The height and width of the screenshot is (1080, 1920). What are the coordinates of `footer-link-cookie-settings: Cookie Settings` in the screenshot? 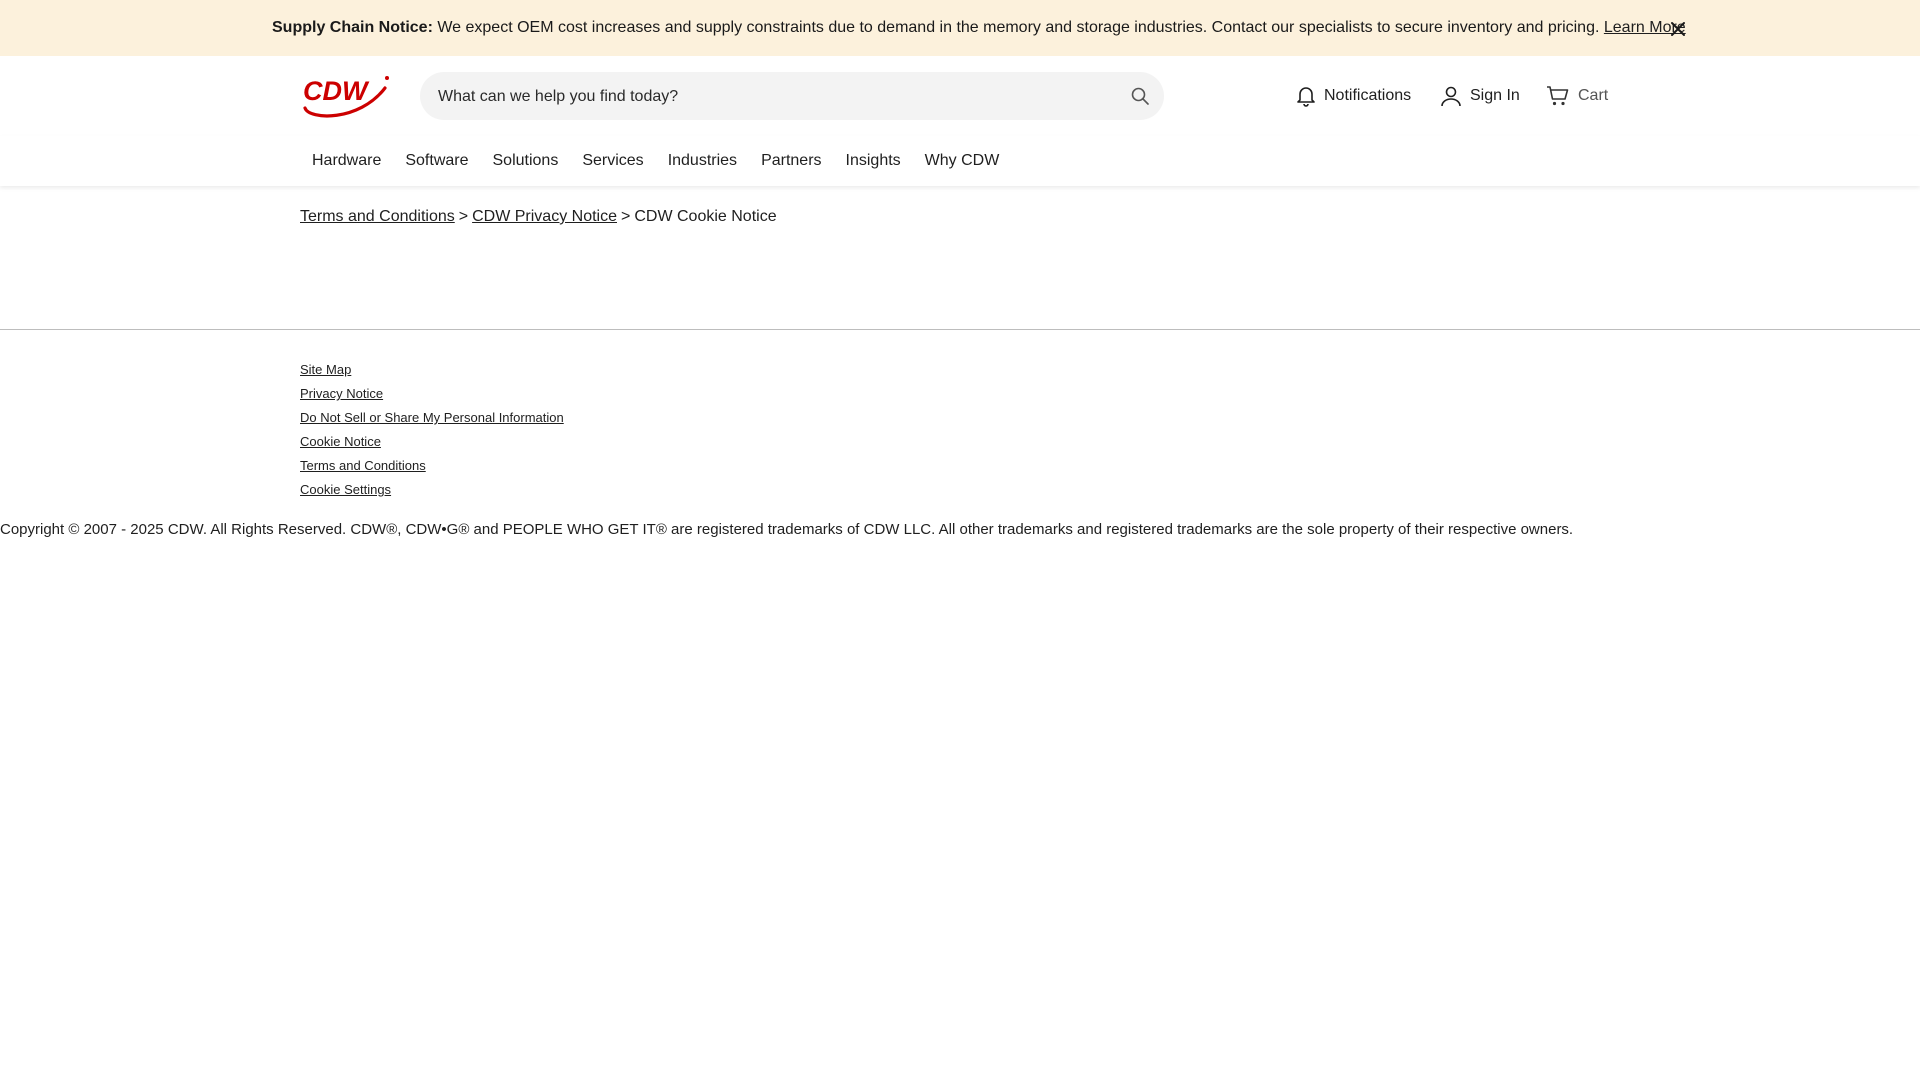 It's located at (432, 490).